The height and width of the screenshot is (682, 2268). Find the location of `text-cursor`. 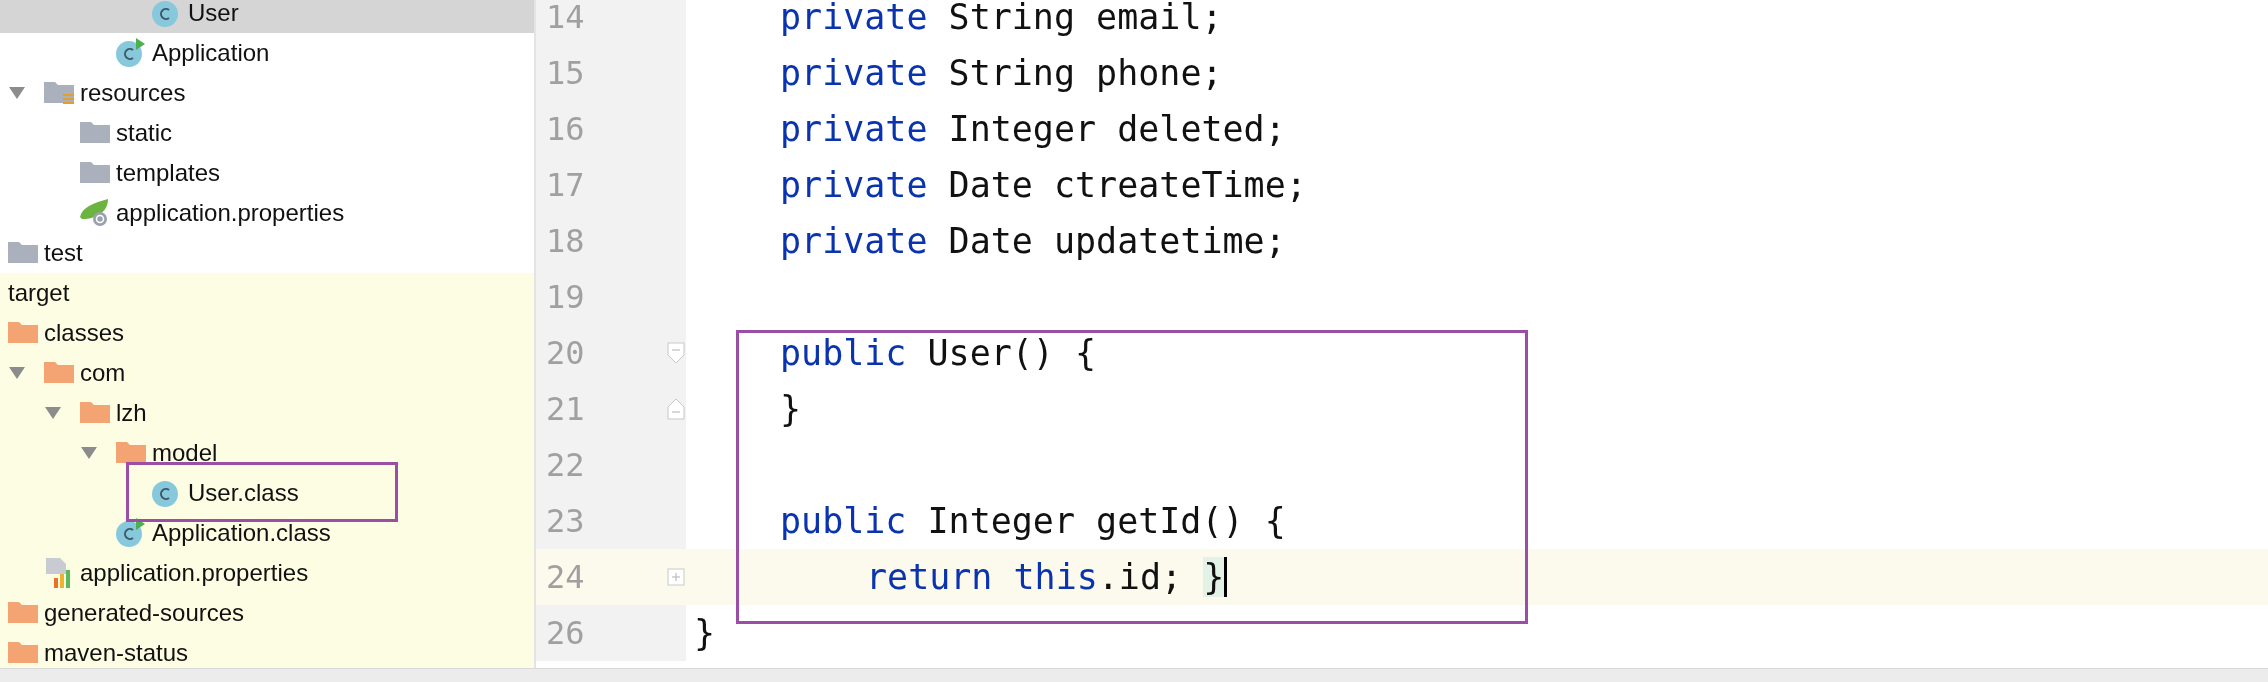

text-cursor is located at coordinates (1226, 577).